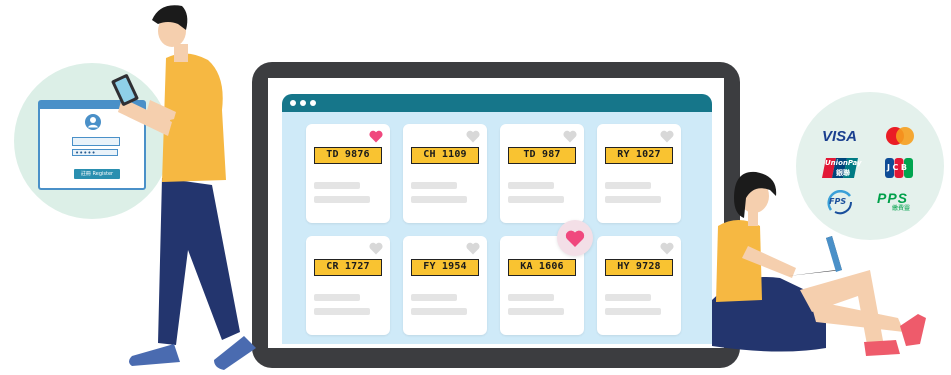  Describe the element at coordinates (348, 285) in the screenshot. I see `plate-card: CR 1727` at that location.